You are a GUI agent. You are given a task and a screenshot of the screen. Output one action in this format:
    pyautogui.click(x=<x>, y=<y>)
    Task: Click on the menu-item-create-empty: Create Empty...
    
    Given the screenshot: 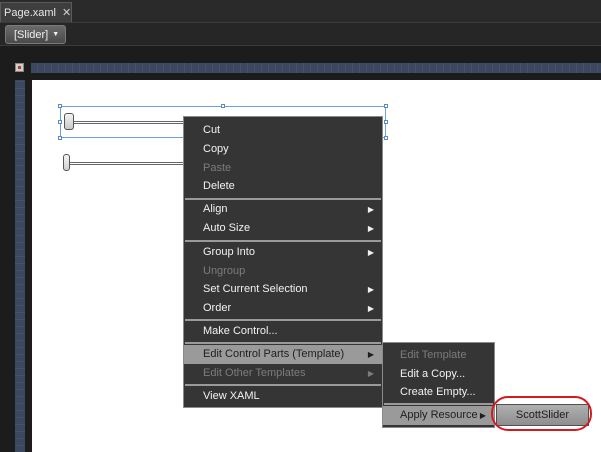 What is the action you would take?
    pyautogui.click(x=438, y=392)
    